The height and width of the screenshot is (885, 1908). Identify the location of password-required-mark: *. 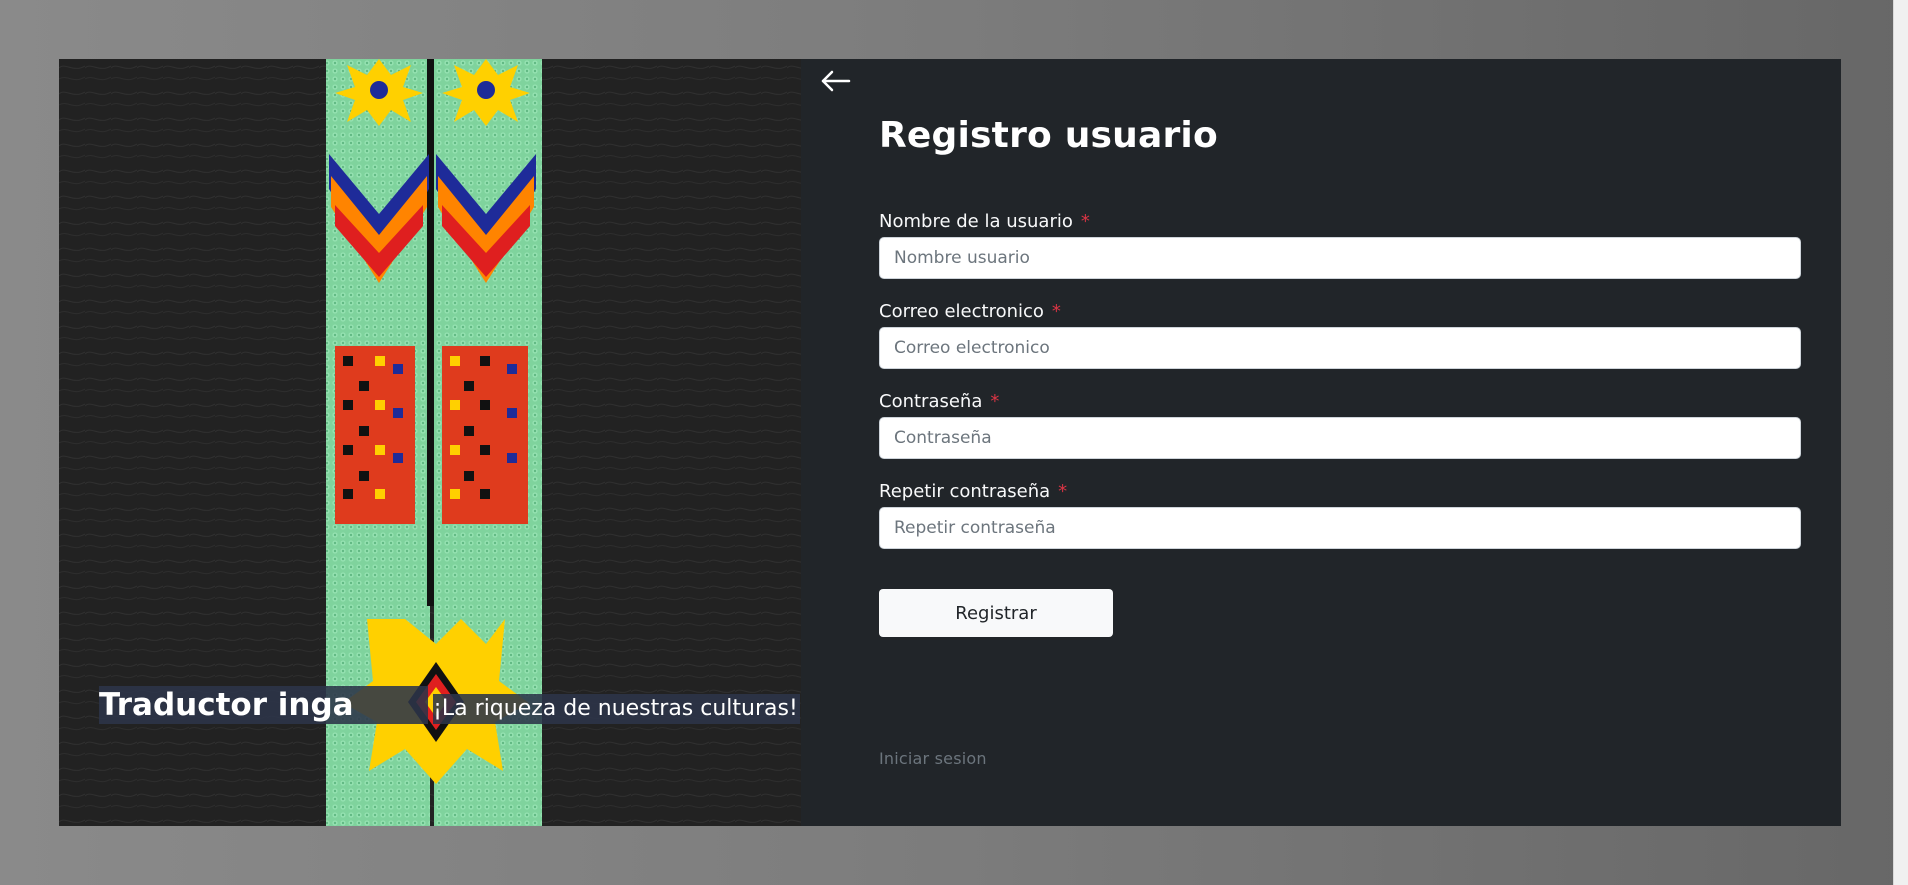
(995, 401).